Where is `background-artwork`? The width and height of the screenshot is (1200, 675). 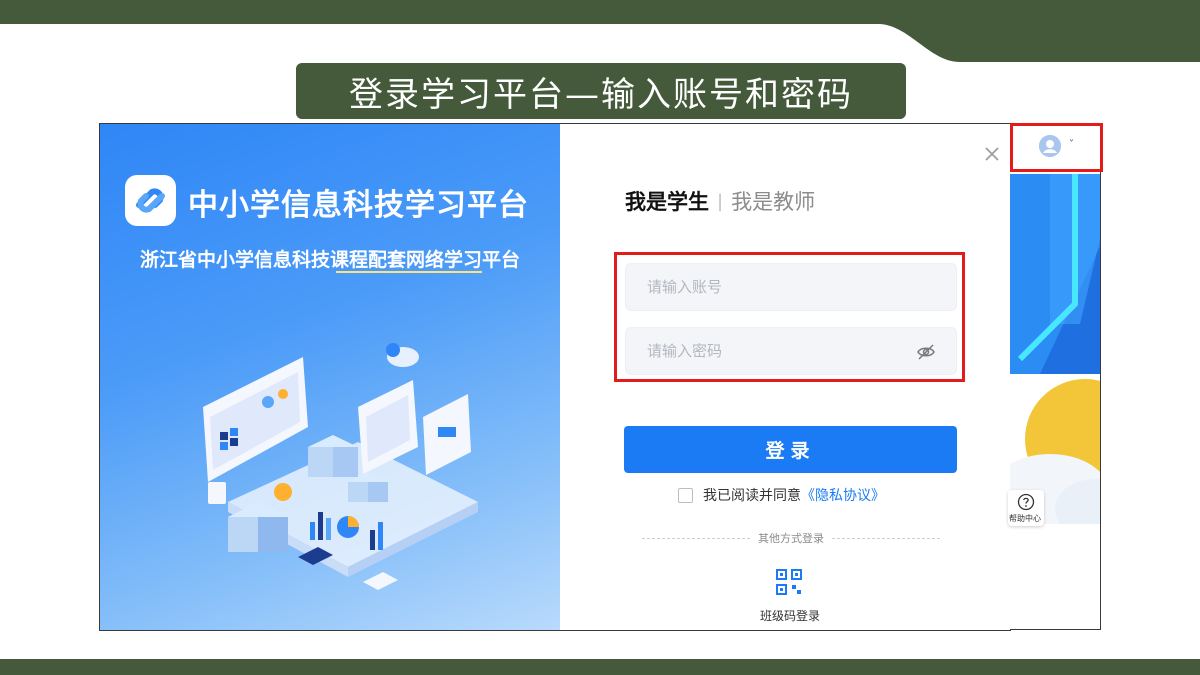 background-artwork is located at coordinates (1055, 376).